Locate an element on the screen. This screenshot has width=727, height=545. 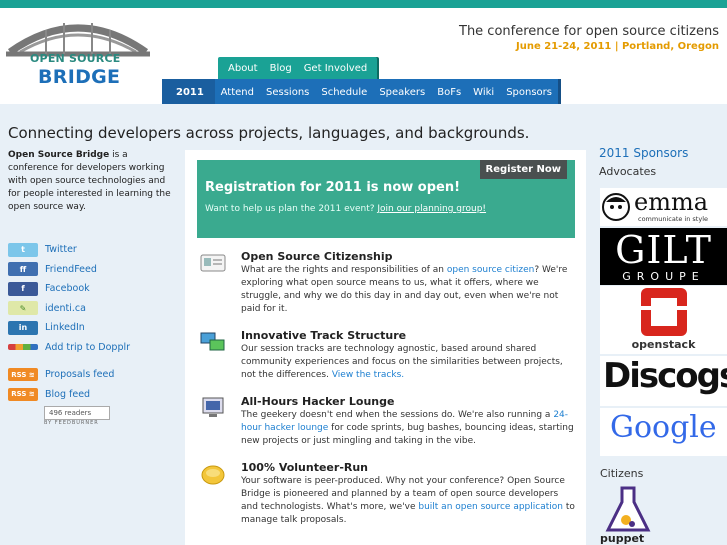
sponsor-openstack: openstack is located at coordinates (663, 320).